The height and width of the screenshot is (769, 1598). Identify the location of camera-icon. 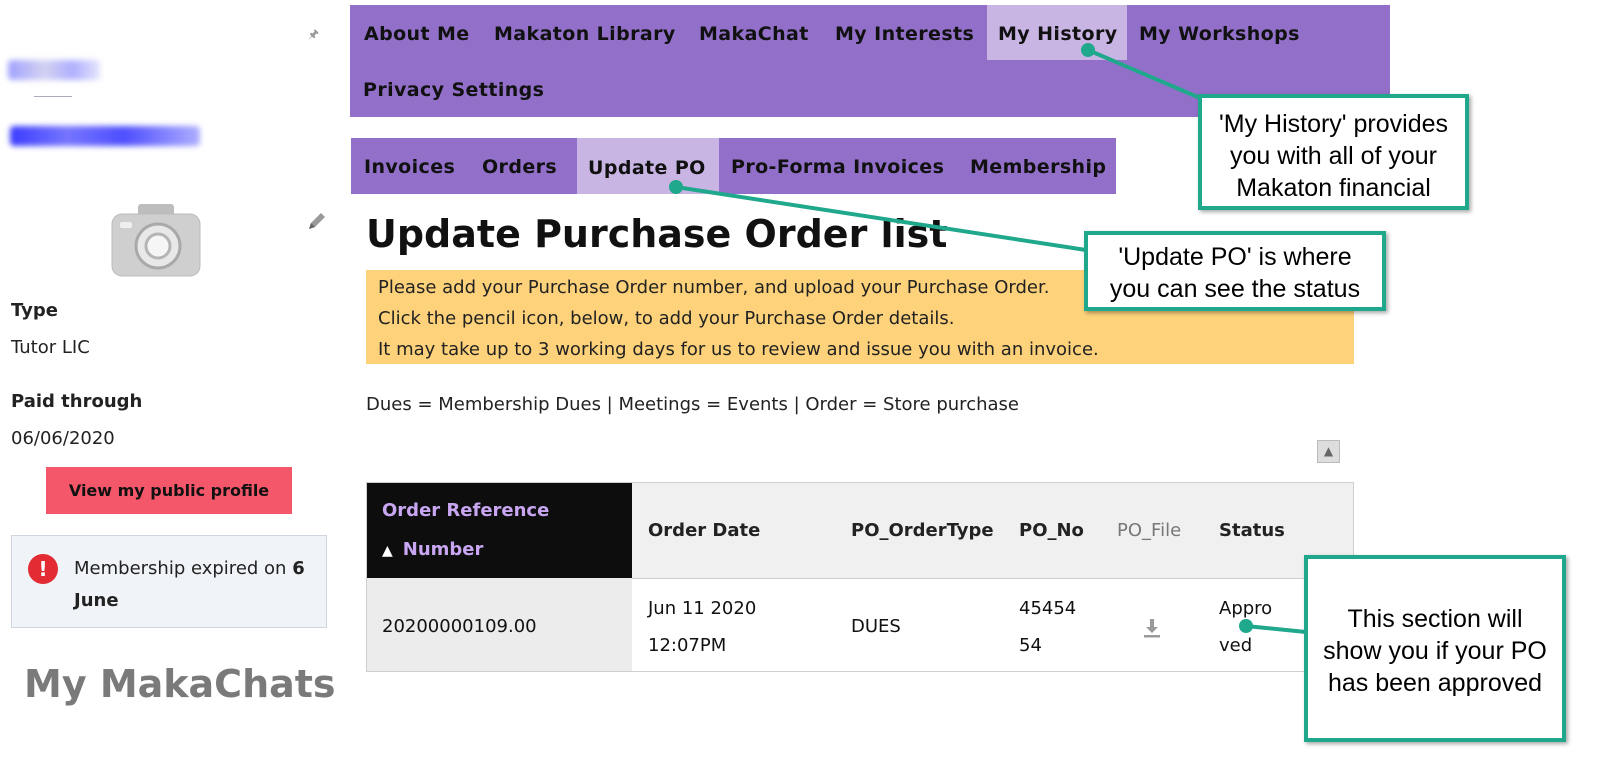
(156, 240).